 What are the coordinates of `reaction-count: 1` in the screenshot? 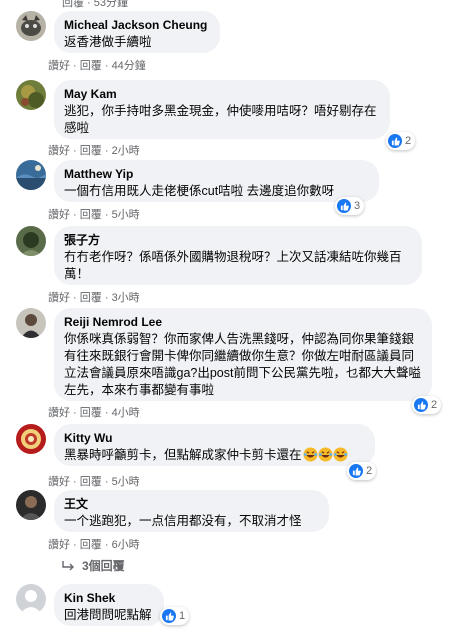 It's located at (175, 616).